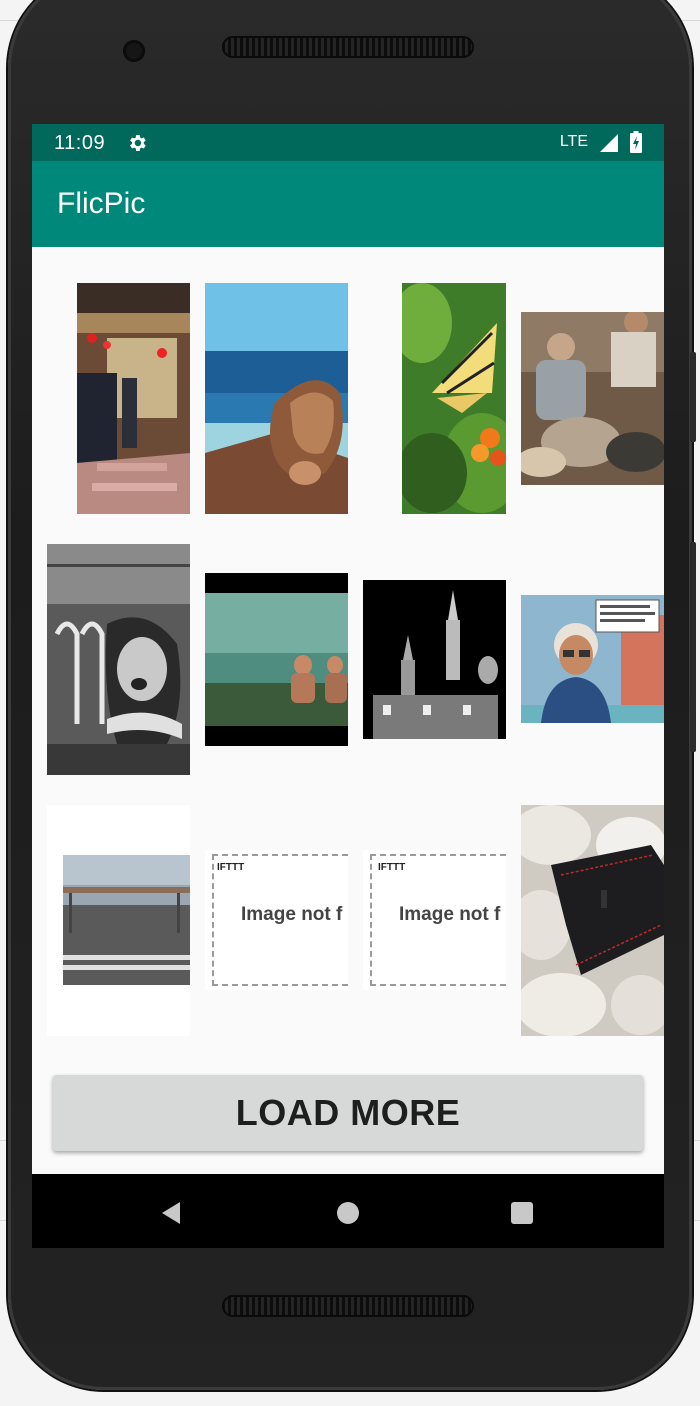 The image size is (700, 1406). Describe the element at coordinates (348, 142) in the screenshot. I see `status-bar: 11:09 LTE` at that location.